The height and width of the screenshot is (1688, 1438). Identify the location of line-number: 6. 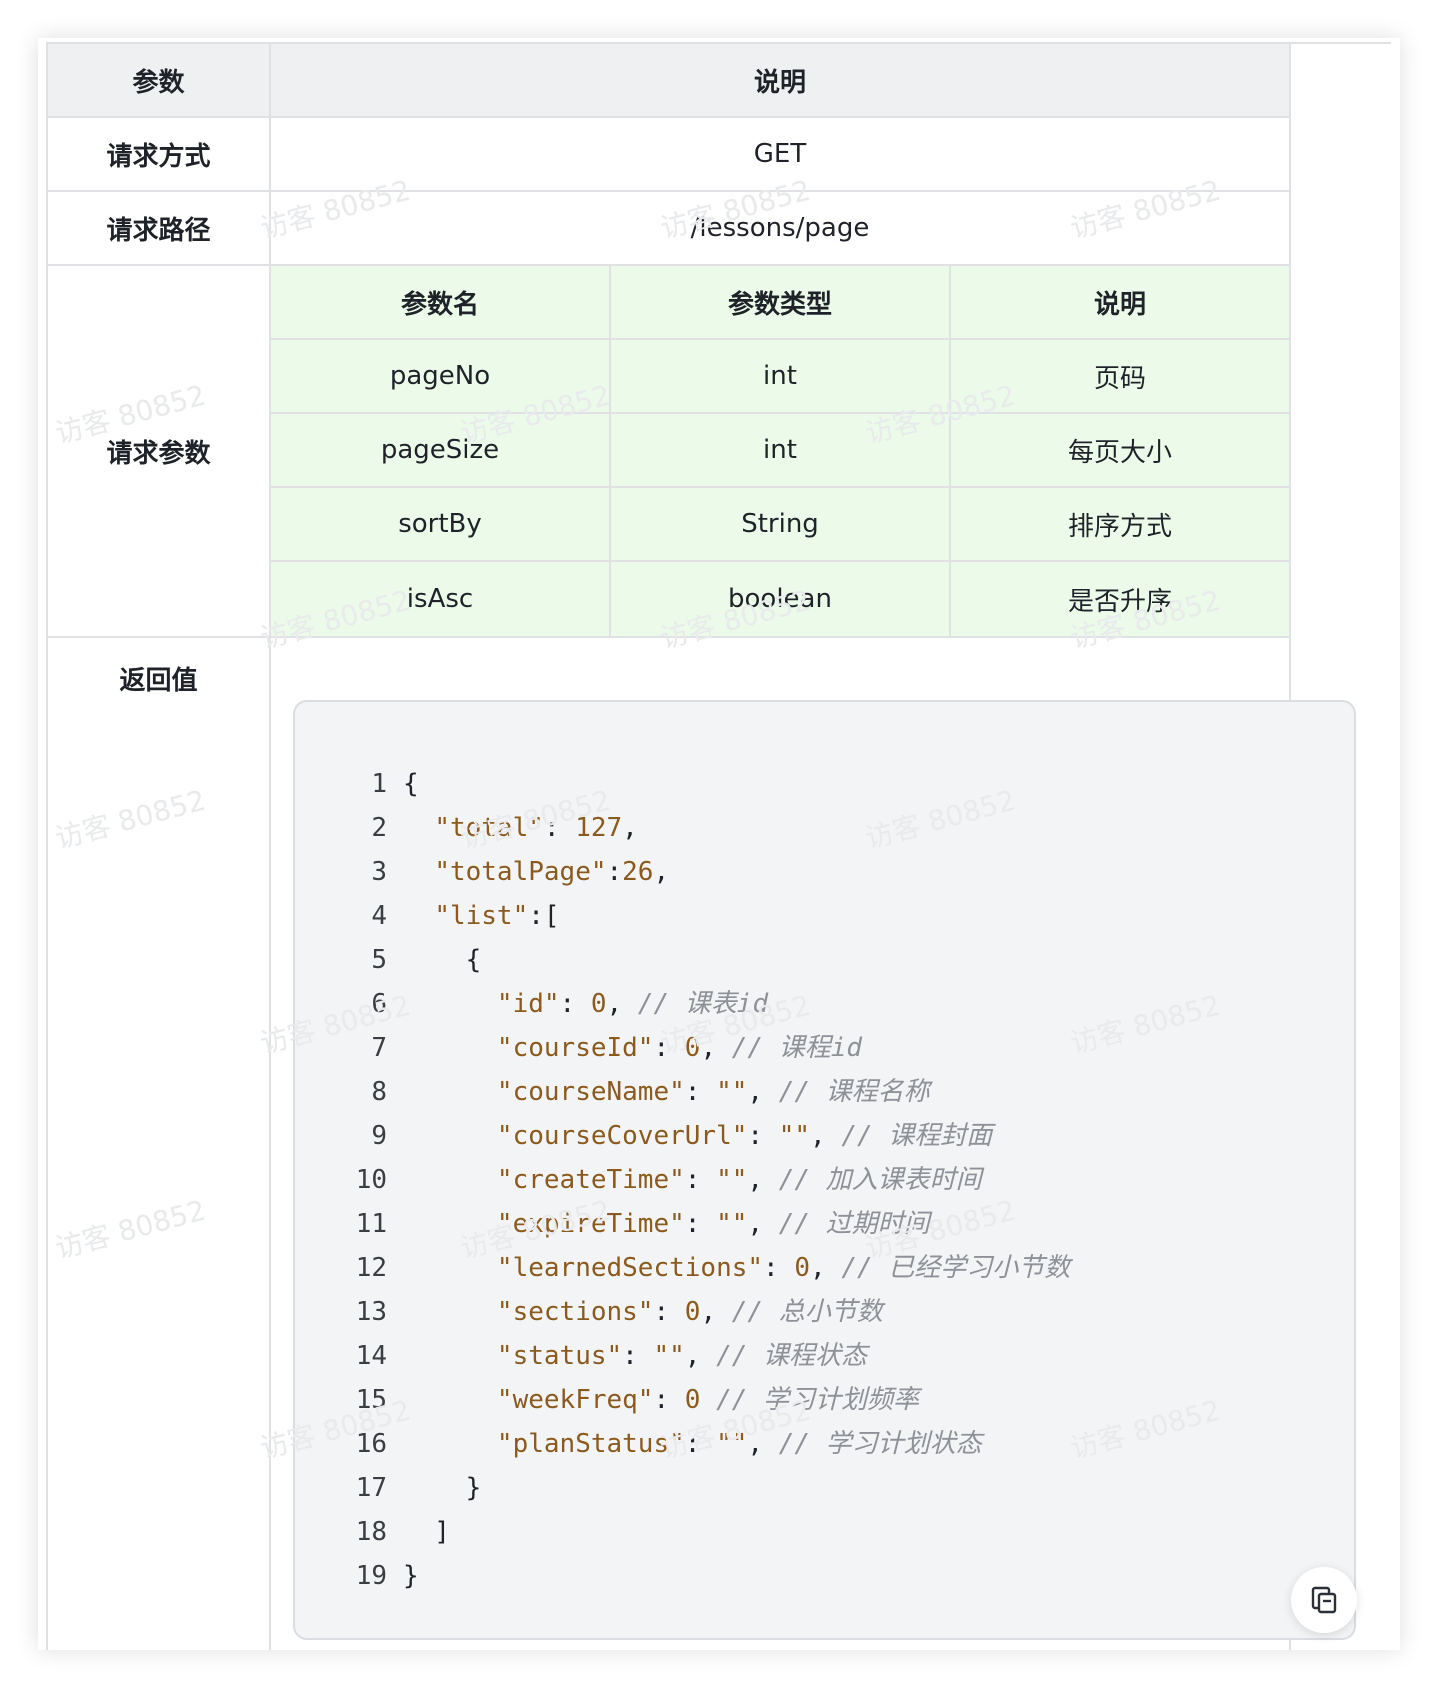
(379, 1004).